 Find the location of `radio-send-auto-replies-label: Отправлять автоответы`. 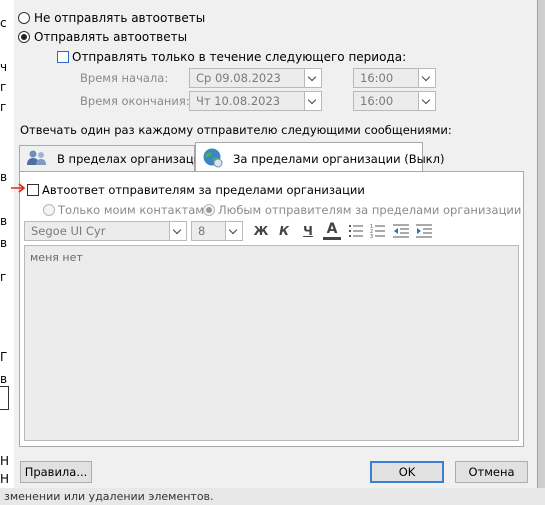

radio-send-auto-replies-label: Отправлять автоответы is located at coordinates (110, 37).